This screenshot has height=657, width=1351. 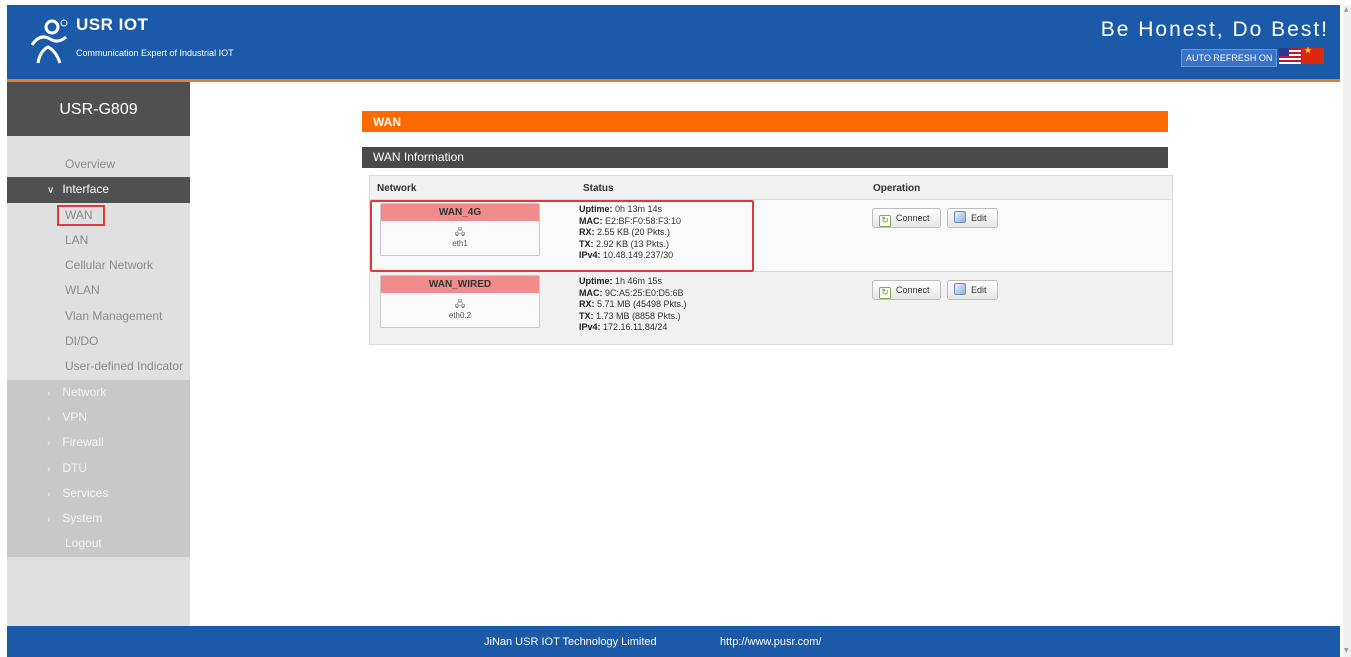 I want to click on column-header-operation: Operation, so click(x=897, y=188).